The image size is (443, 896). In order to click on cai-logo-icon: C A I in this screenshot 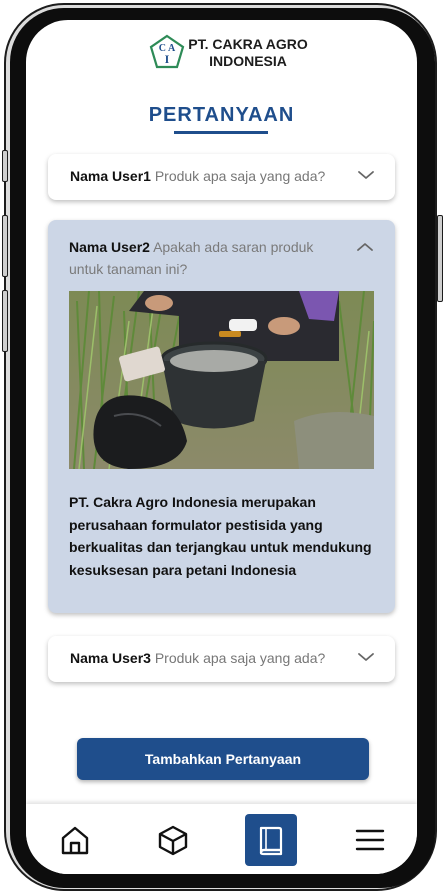, I will do `click(167, 51)`.